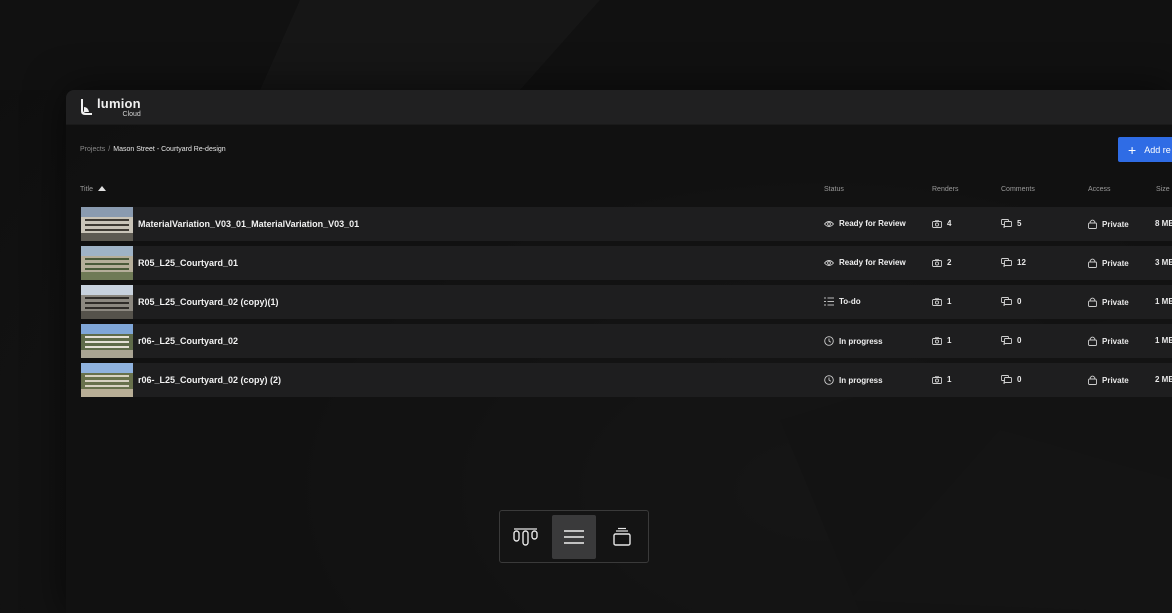 The height and width of the screenshot is (613, 1172). I want to click on list-view-button, so click(574, 537).